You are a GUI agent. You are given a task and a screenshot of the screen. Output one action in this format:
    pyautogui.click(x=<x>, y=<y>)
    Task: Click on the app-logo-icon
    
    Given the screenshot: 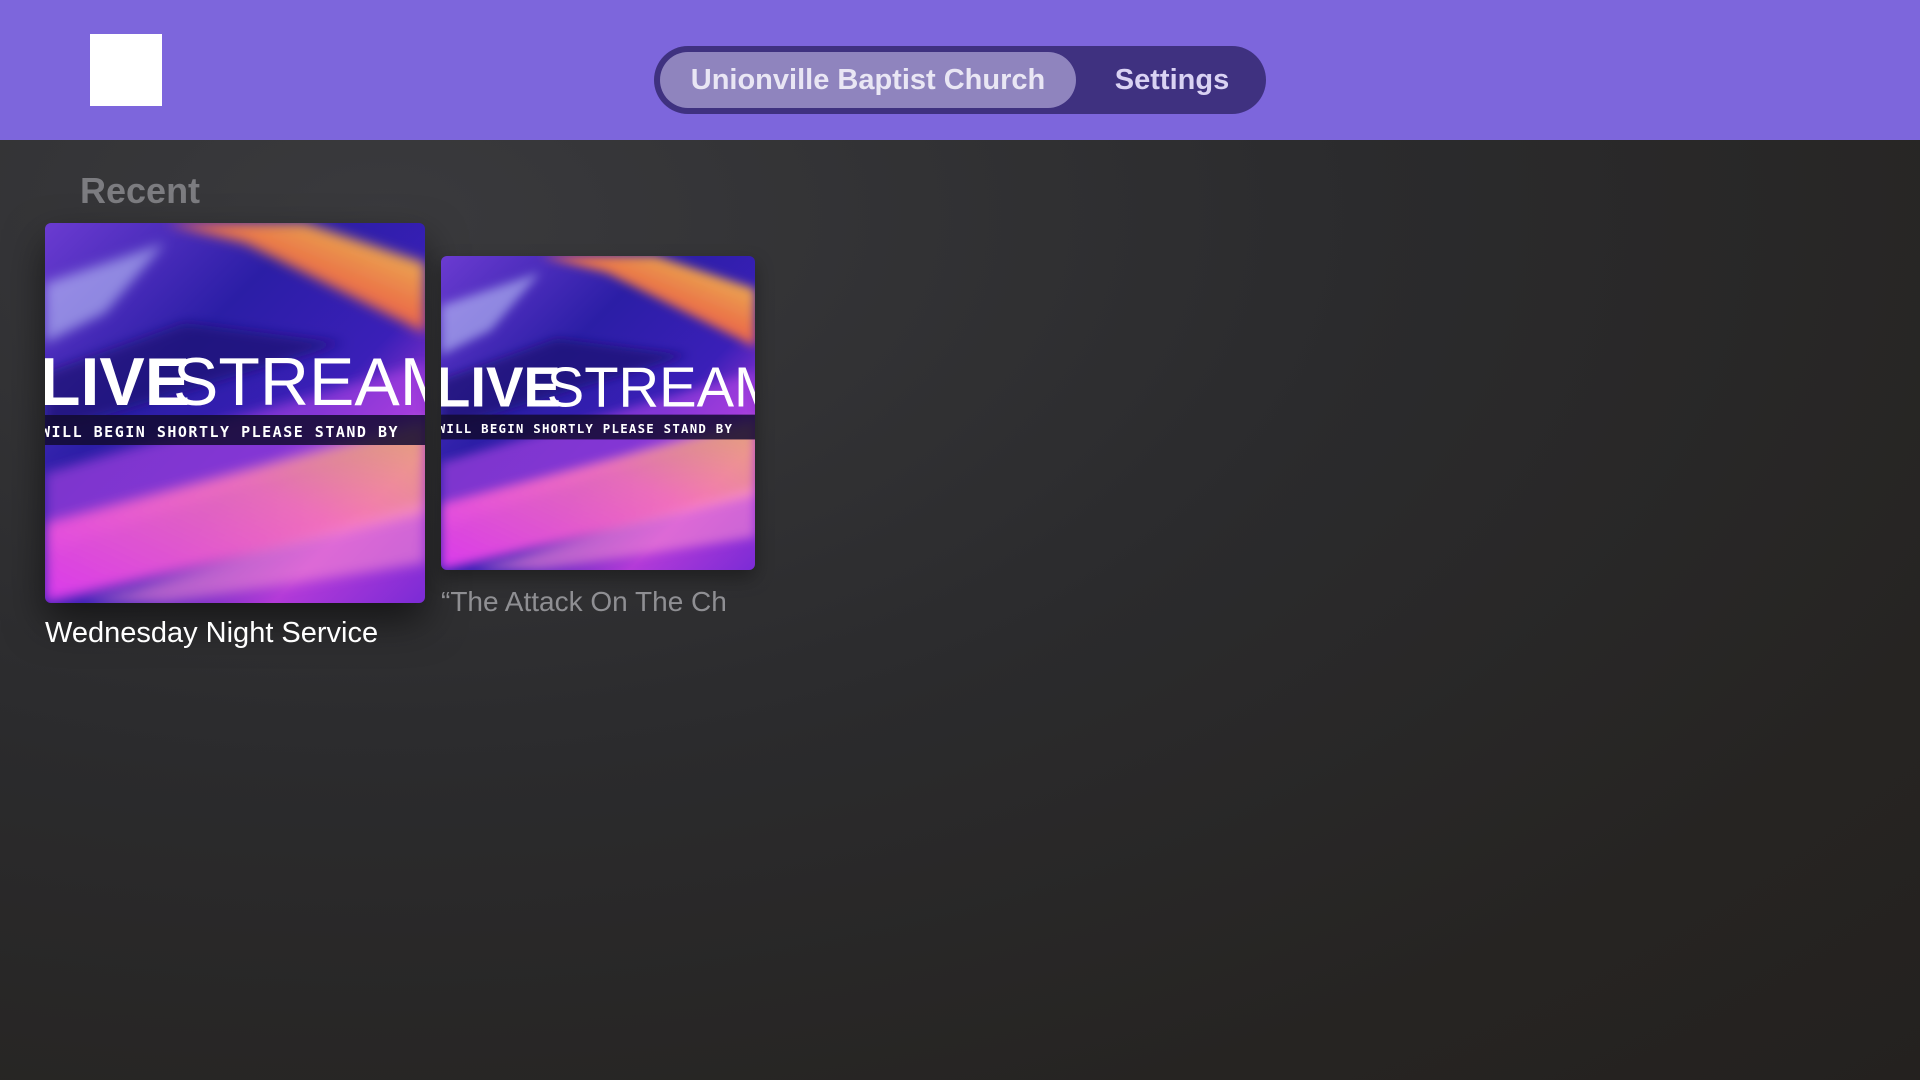 What is the action you would take?
    pyautogui.click(x=126, y=70)
    